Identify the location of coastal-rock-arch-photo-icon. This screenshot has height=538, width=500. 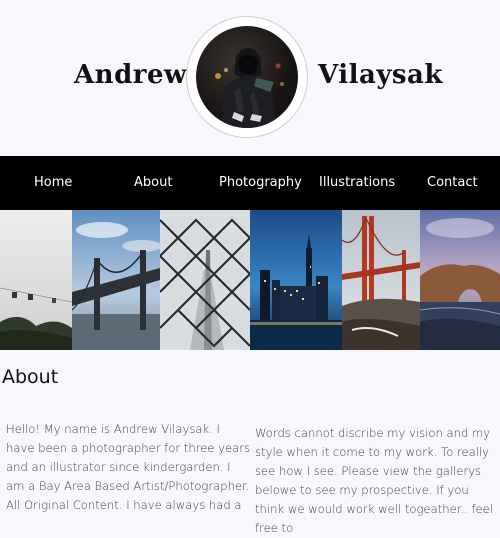
(460, 280).